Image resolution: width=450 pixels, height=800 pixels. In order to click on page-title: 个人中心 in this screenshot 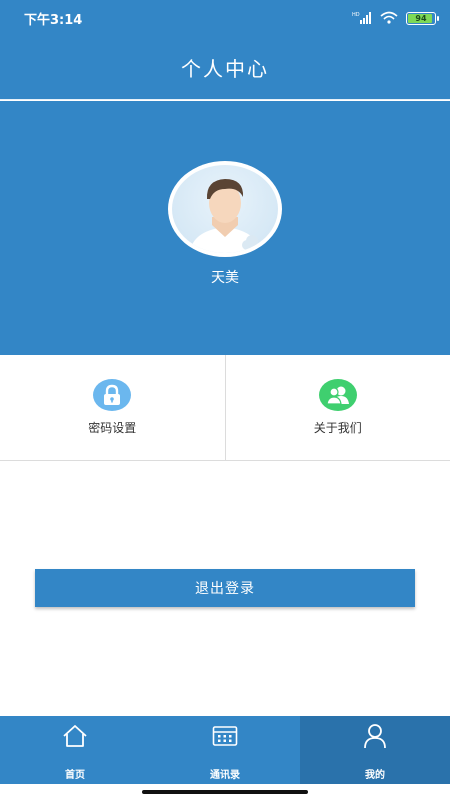, I will do `click(225, 69)`.